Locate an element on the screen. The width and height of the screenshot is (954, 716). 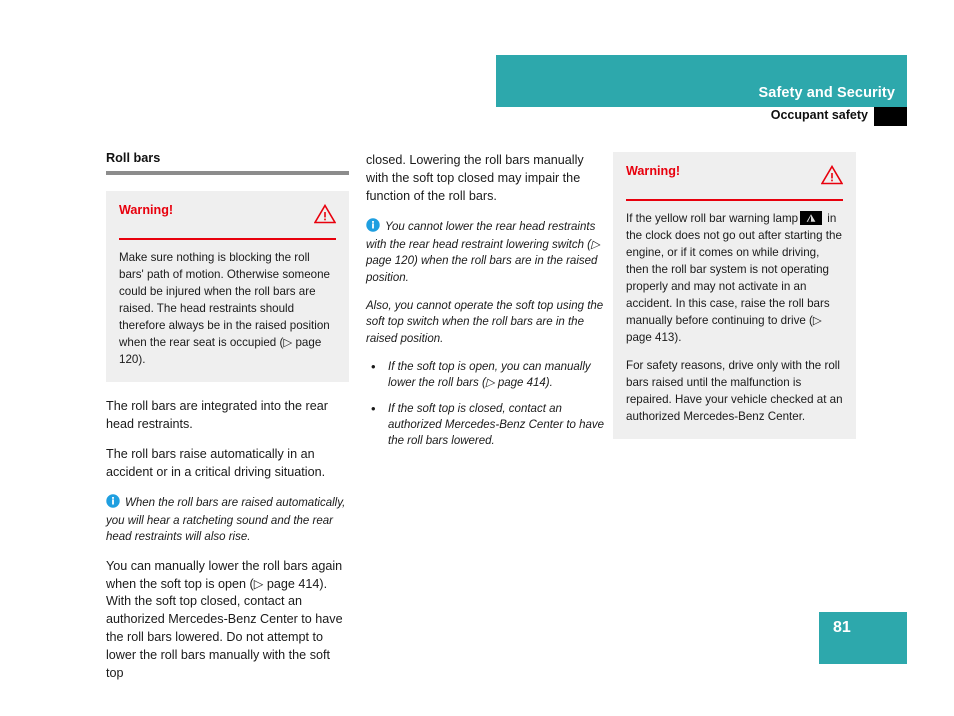
header-subtitle-row: Occupant safety is located at coordinates (701, 116).